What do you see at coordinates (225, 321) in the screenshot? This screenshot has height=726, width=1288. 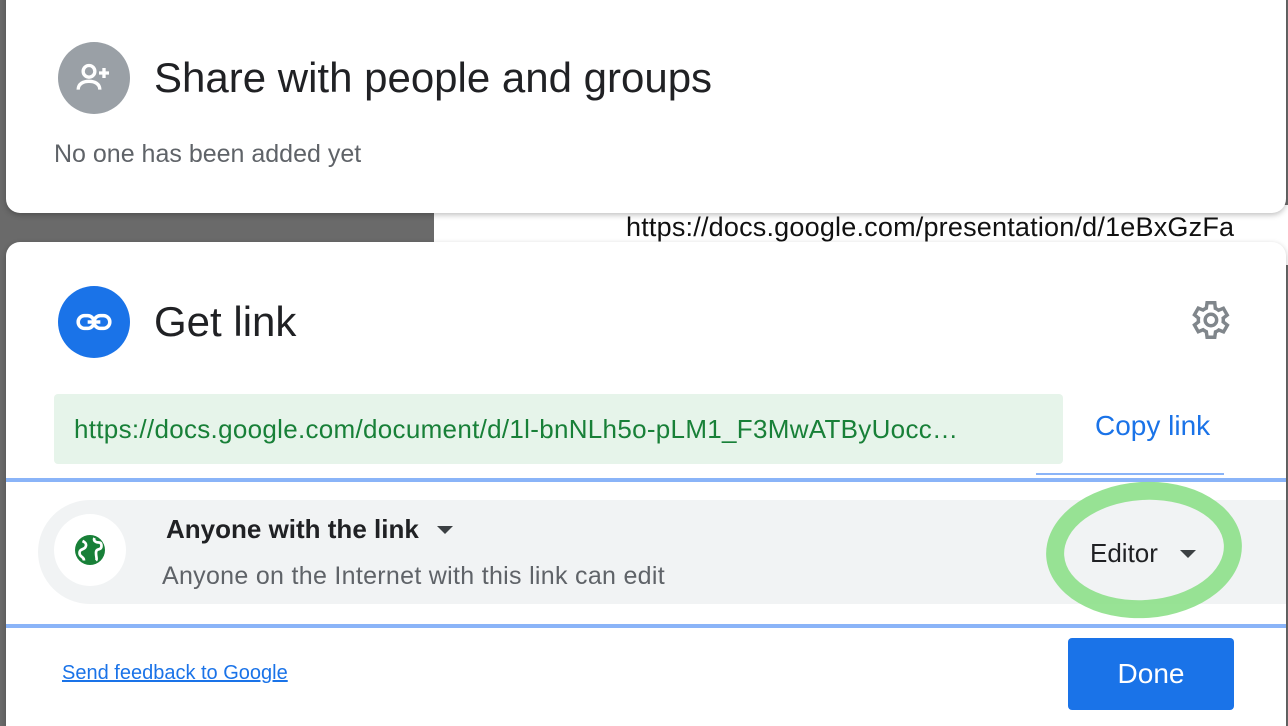 I see `get-link-title: Get link` at bounding box center [225, 321].